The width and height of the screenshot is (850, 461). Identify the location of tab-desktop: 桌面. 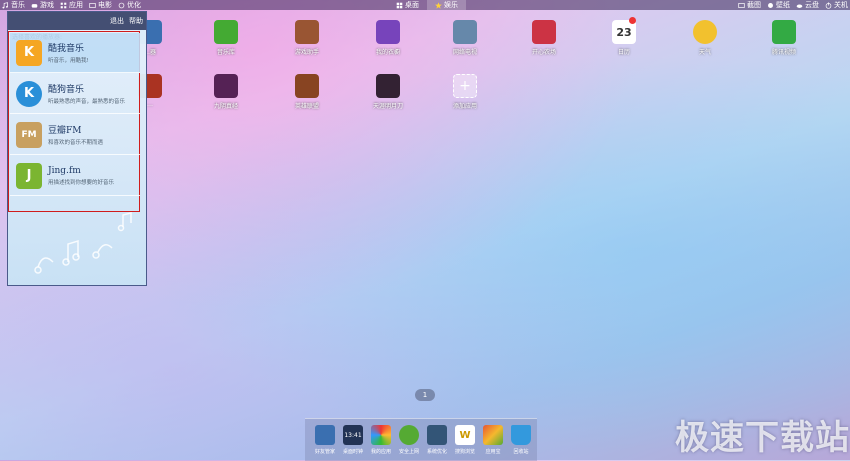
(407, 5).